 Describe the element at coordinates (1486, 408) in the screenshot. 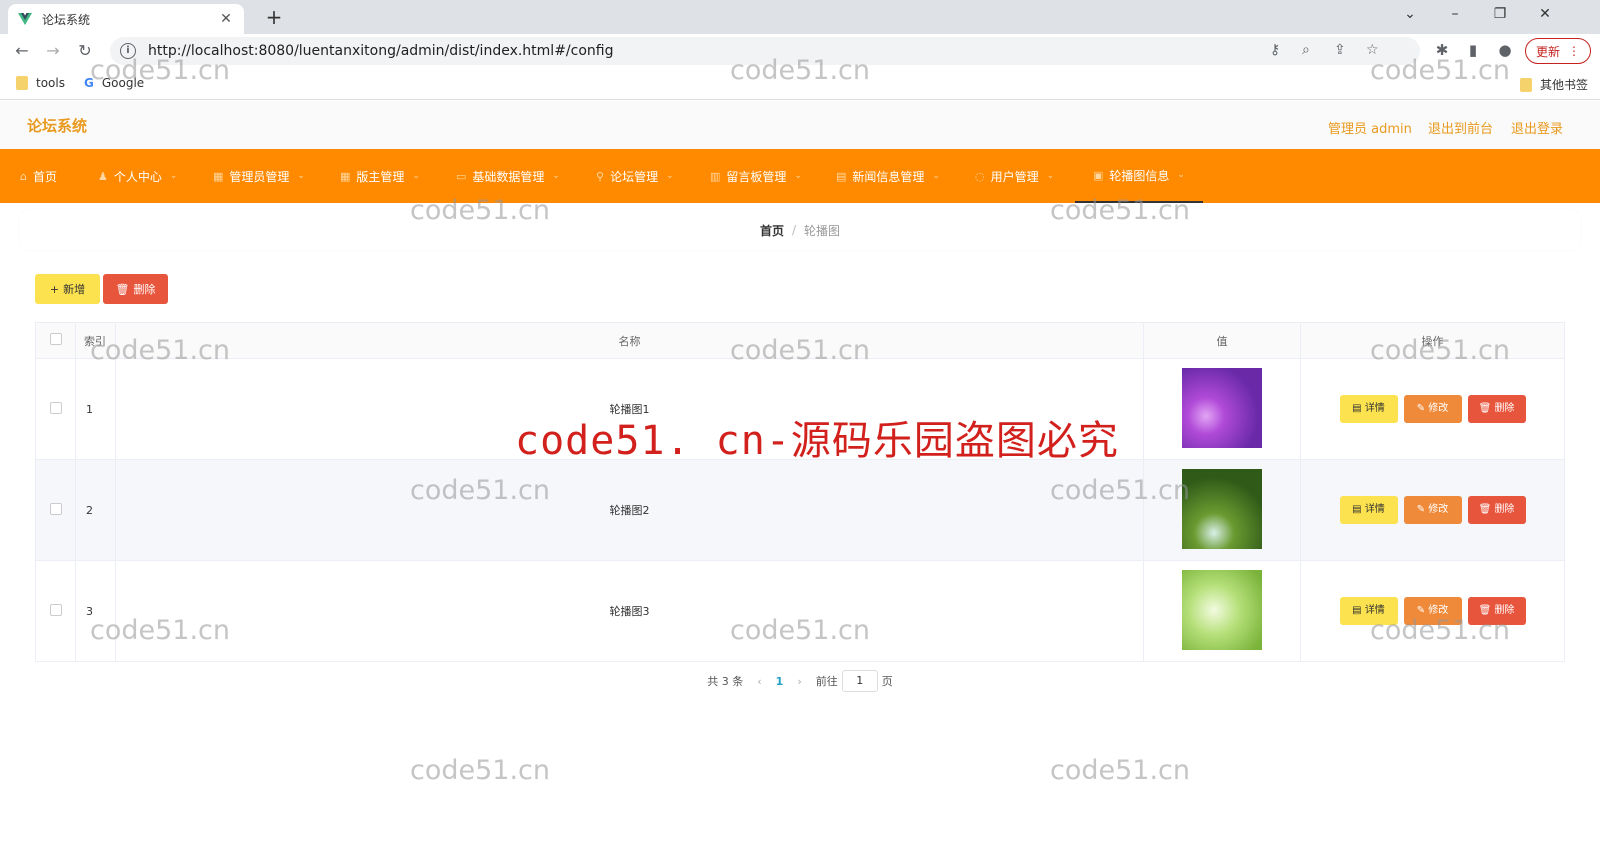

I see `trash-icon: 🗑` at that location.